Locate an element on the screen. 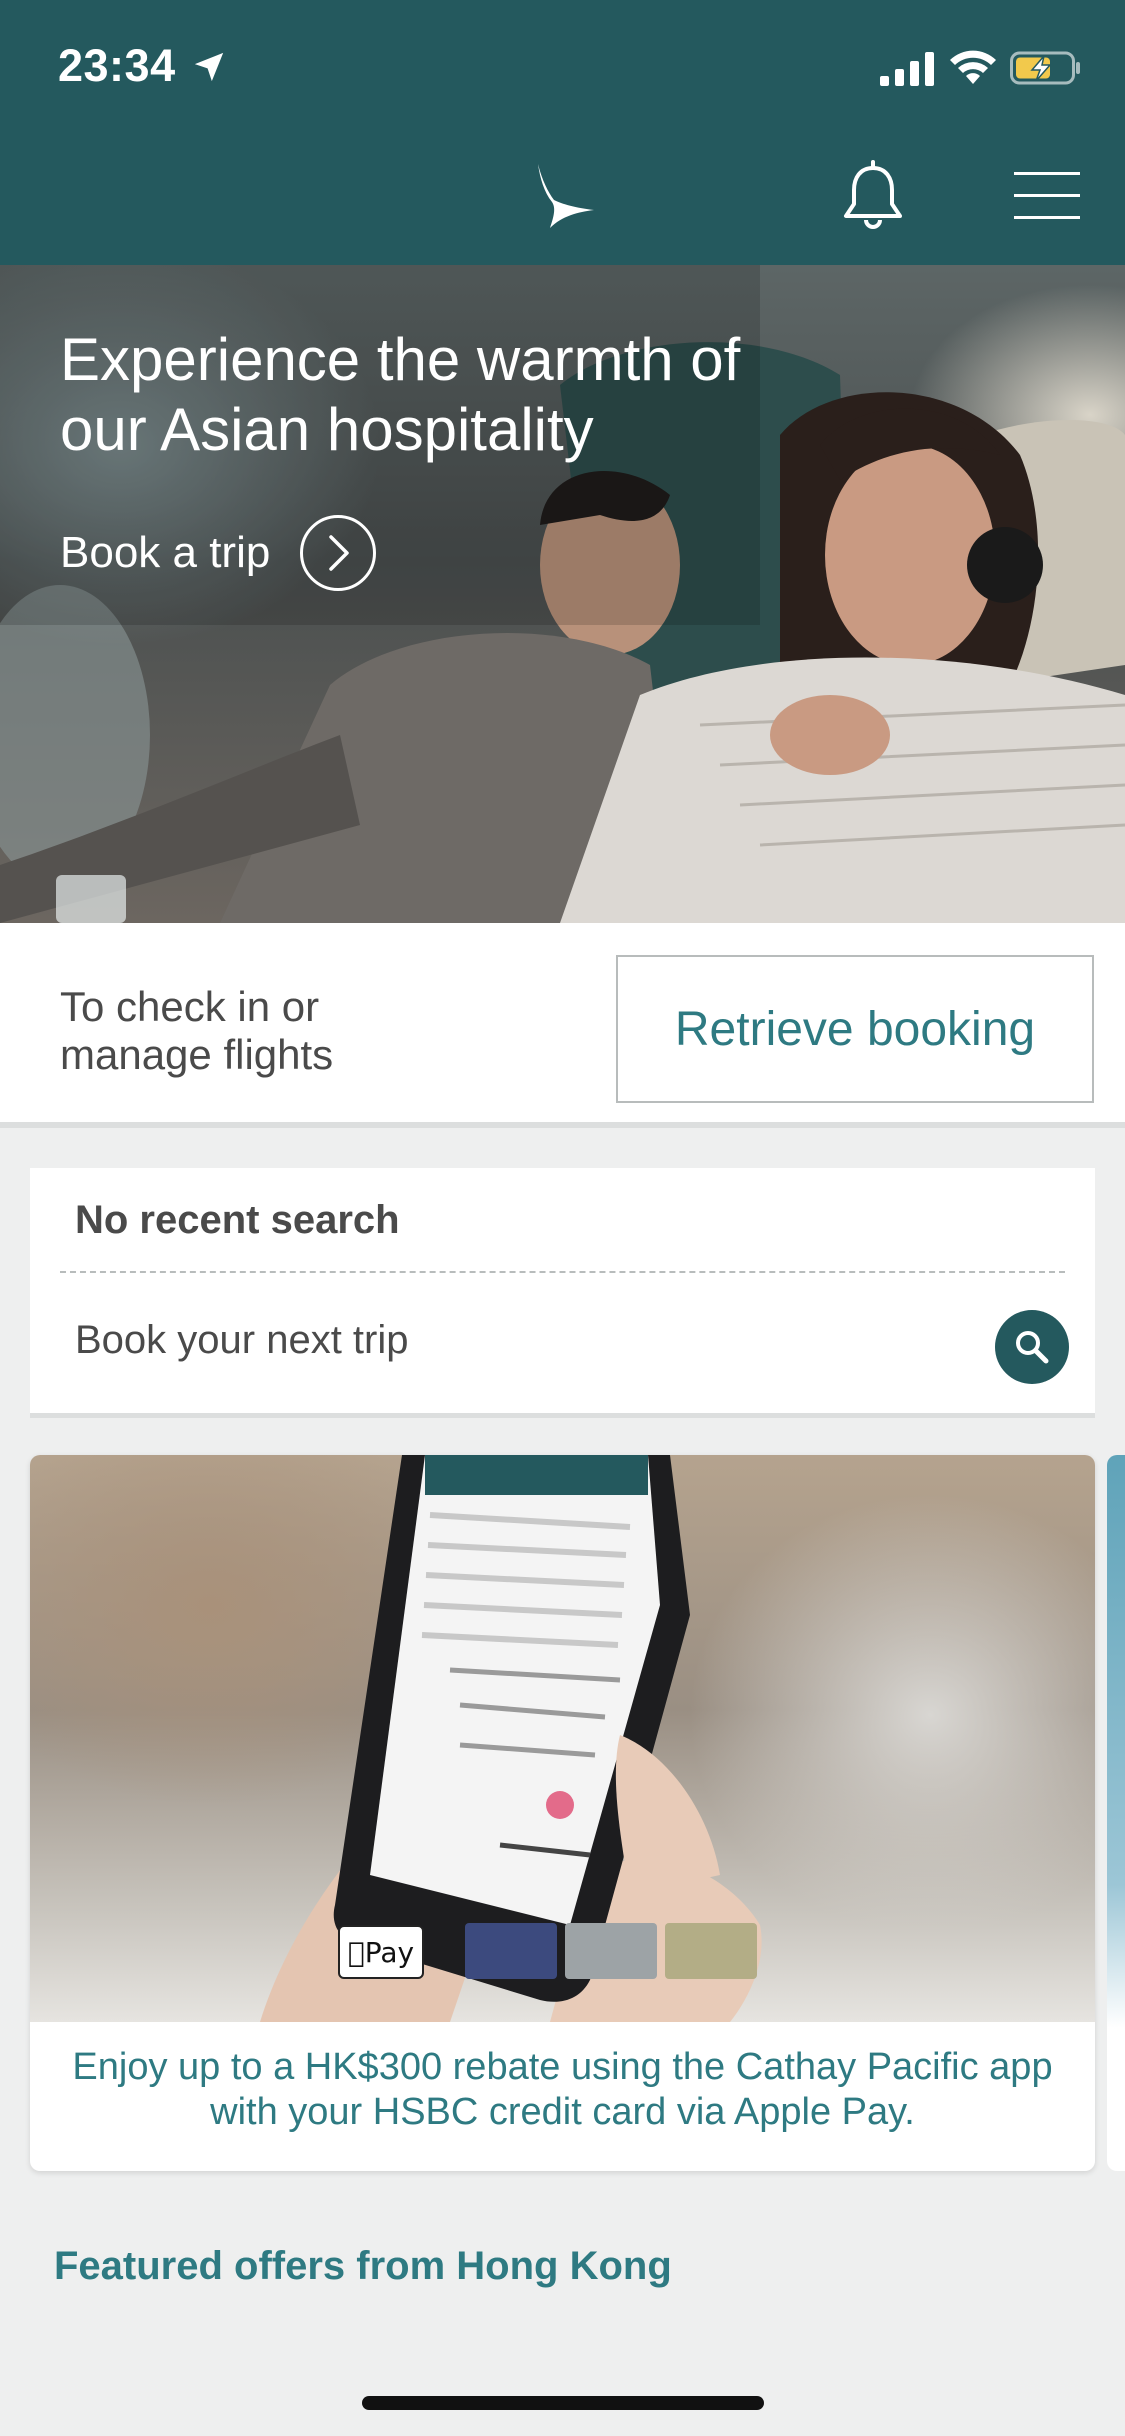 The width and height of the screenshot is (1125, 2436). chevron-right-circle-icon is located at coordinates (338, 553).